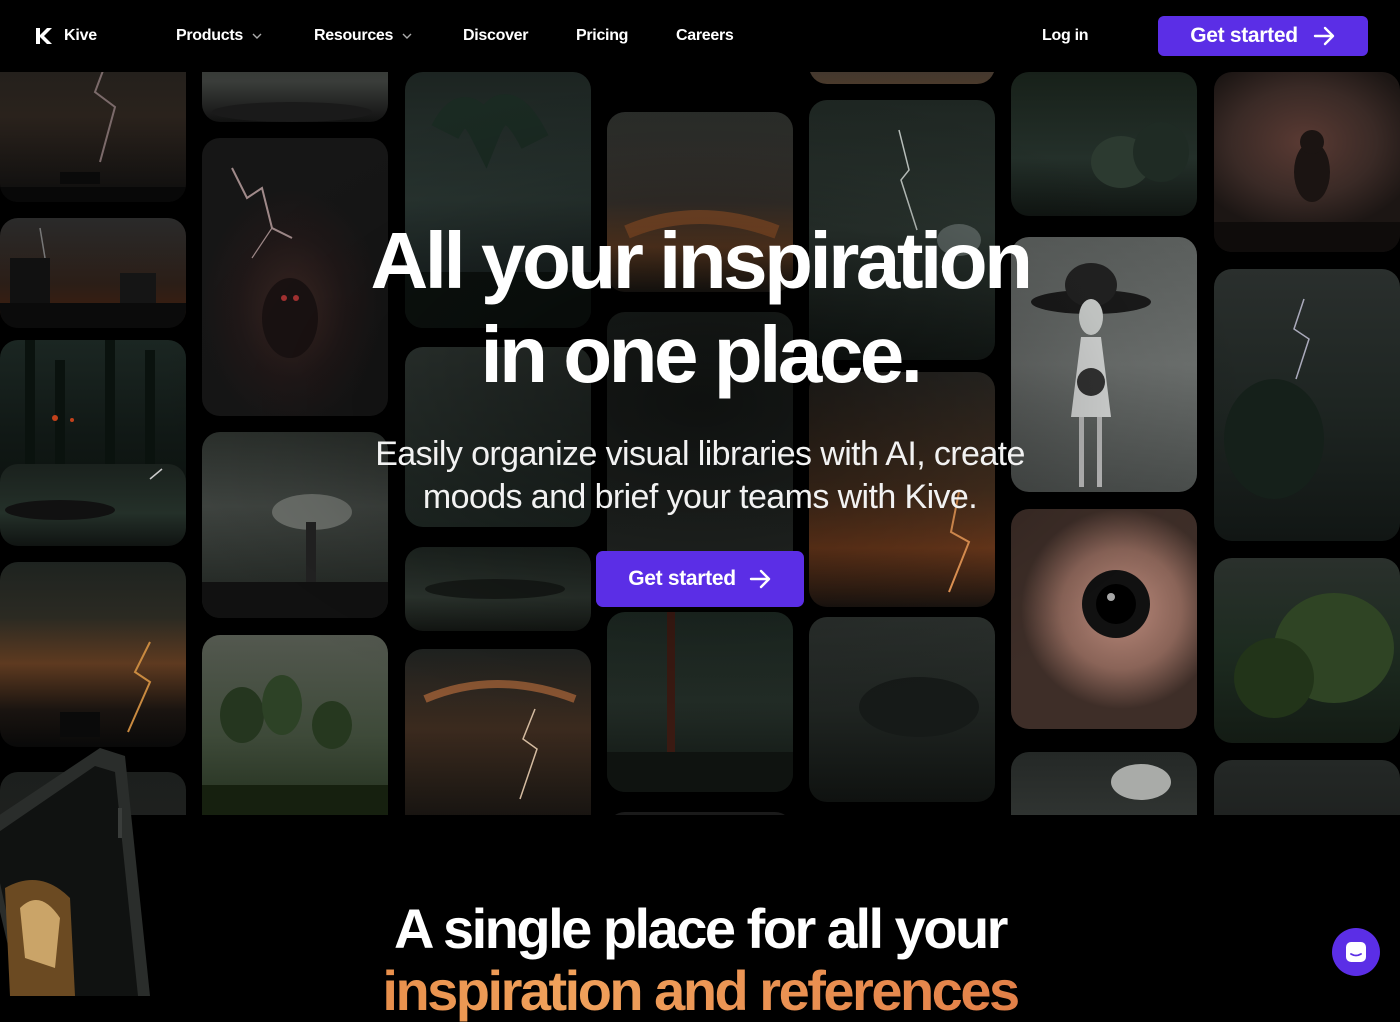 This screenshot has width=1400, height=1022. I want to click on chat-bubble-icon, so click(1356, 952).